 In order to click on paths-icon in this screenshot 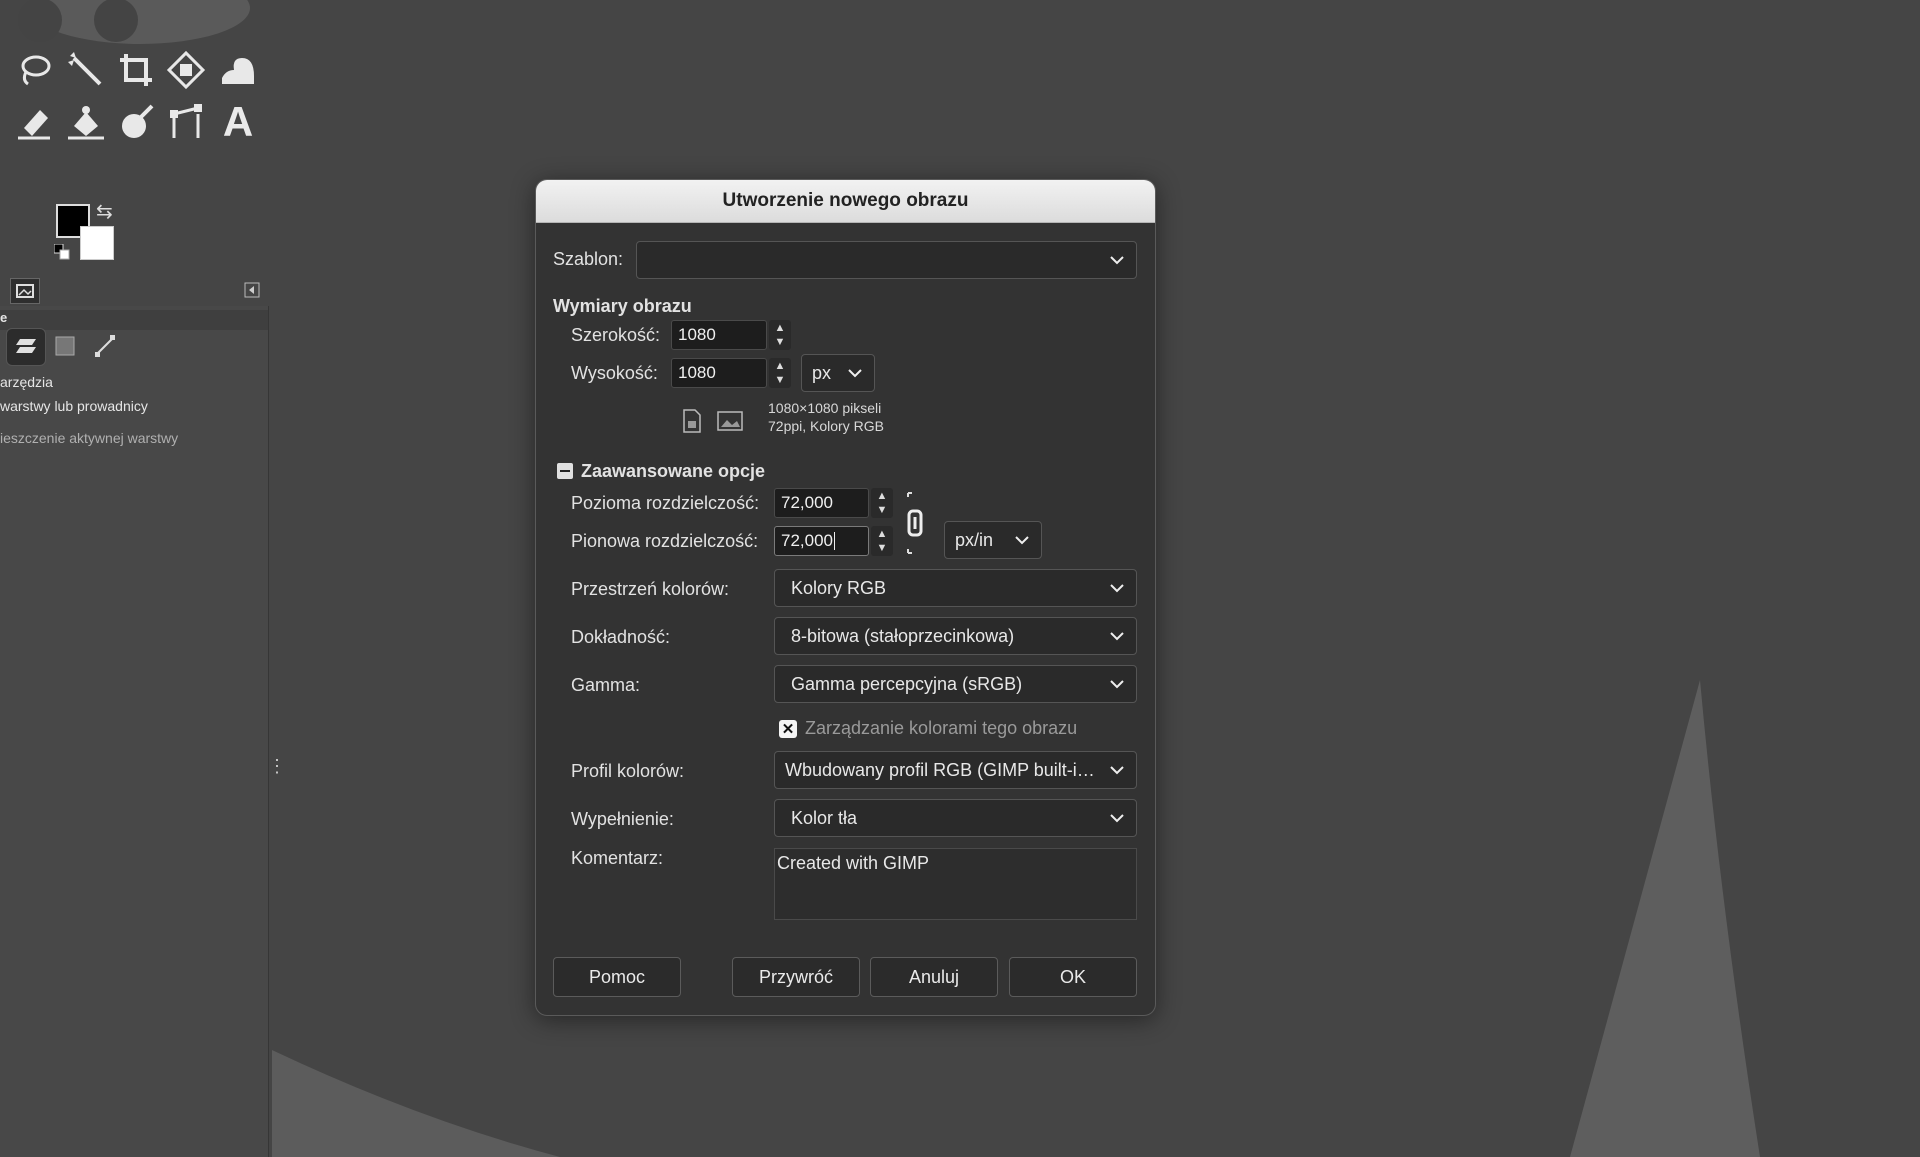, I will do `click(186, 122)`.